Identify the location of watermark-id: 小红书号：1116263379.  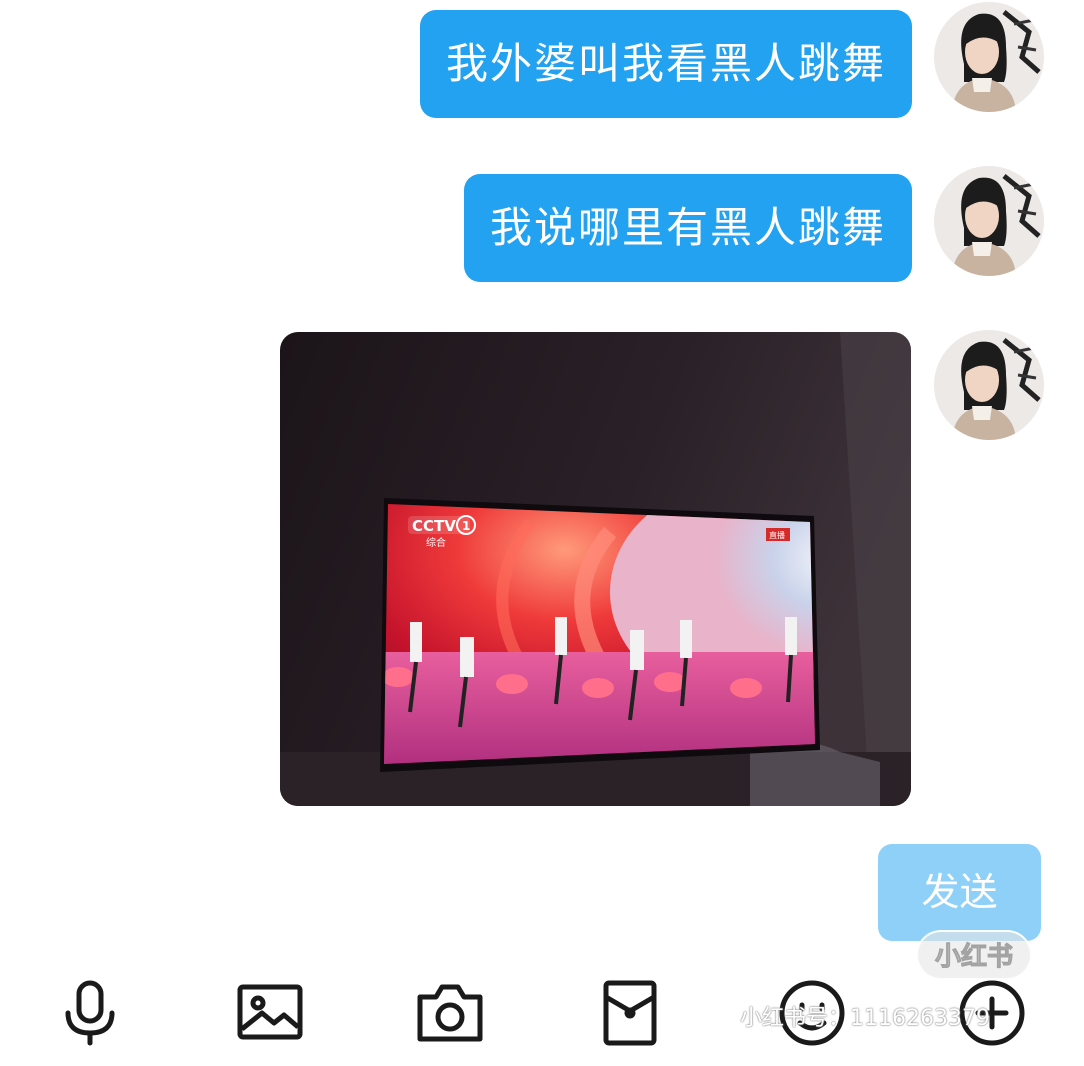
(865, 1018).